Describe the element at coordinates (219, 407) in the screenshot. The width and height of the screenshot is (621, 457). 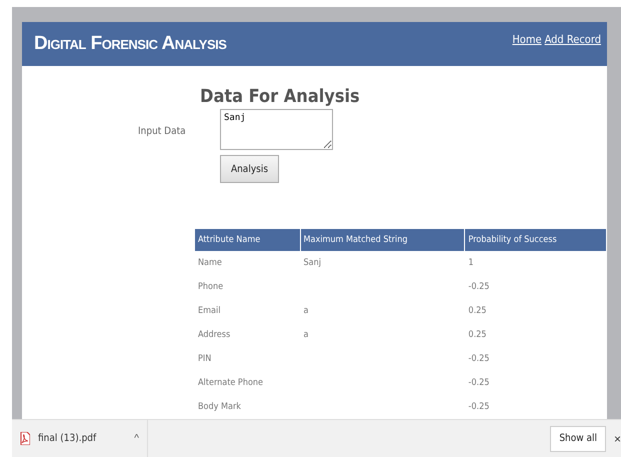
I see `table-cell-text: Body Mark` at that location.